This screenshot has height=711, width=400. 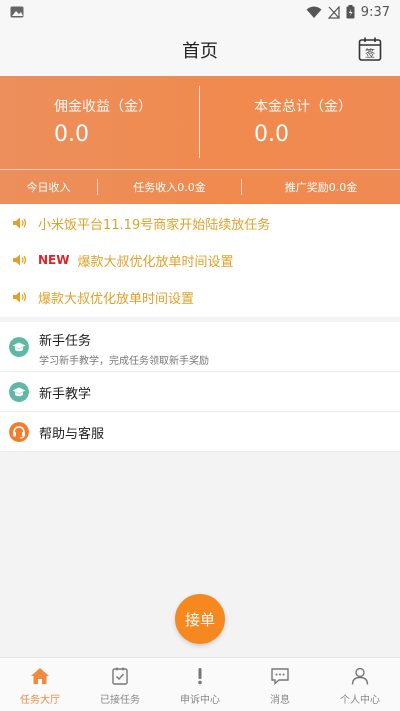 I want to click on tab-label: 个人中心, so click(x=360, y=700).